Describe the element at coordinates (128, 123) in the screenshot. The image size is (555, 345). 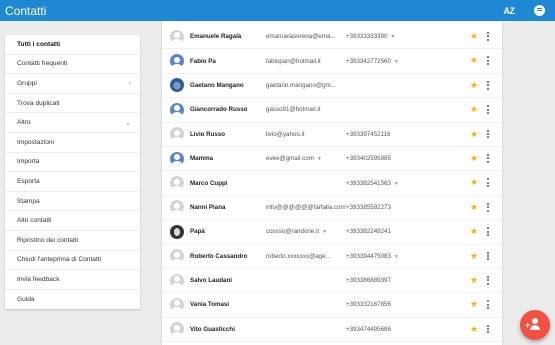
I see `chevron-icon: ⌄` at that location.